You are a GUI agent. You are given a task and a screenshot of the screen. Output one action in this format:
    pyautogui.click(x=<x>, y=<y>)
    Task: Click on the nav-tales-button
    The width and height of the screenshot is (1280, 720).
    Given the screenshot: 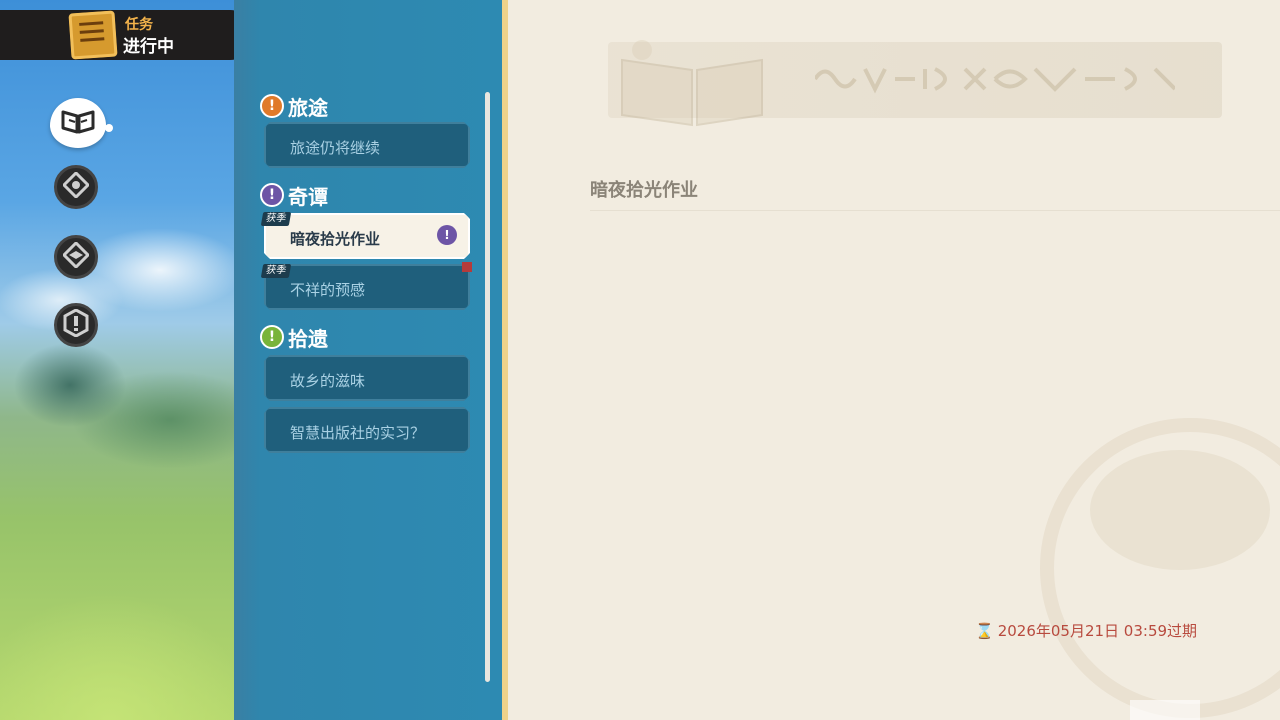 What is the action you would take?
    pyautogui.click(x=76, y=257)
    